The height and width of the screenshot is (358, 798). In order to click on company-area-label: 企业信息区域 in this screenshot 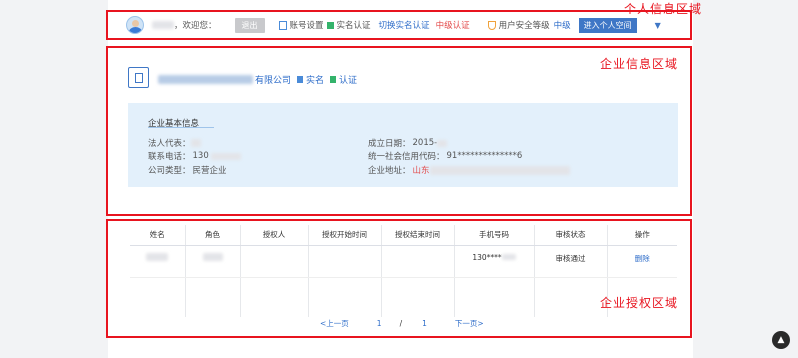, I will do `click(639, 64)`.